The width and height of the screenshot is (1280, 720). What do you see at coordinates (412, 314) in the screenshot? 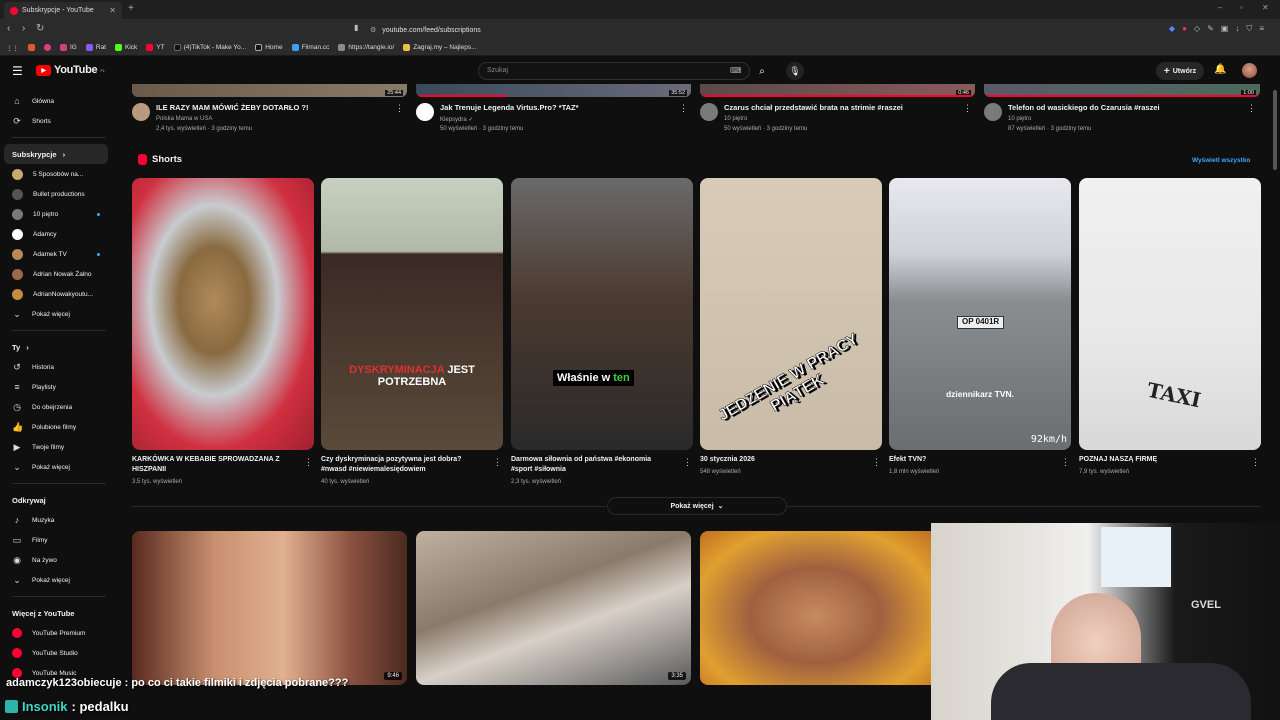
I see `short-thumbnail: DYSKRYMINACJA JEST POTRZEBNA` at bounding box center [412, 314].